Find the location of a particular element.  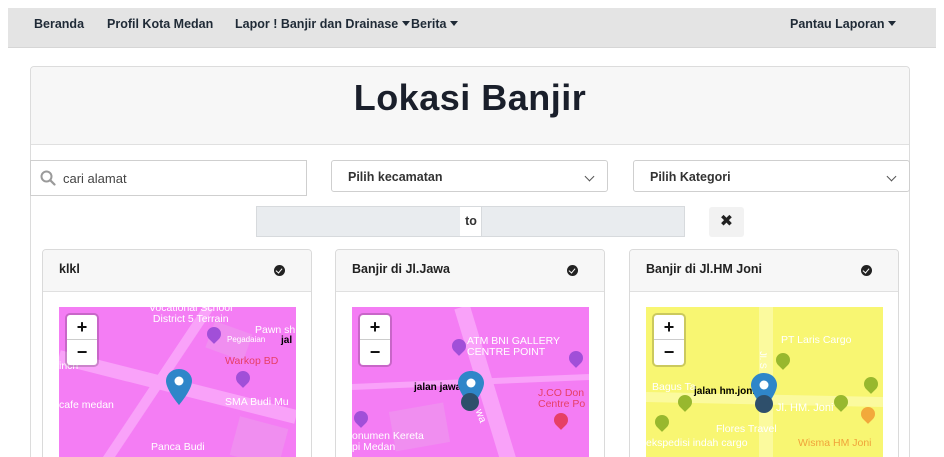

map-label-street-hm: Jl. HM. Joni is located at coordinates (805, 408).